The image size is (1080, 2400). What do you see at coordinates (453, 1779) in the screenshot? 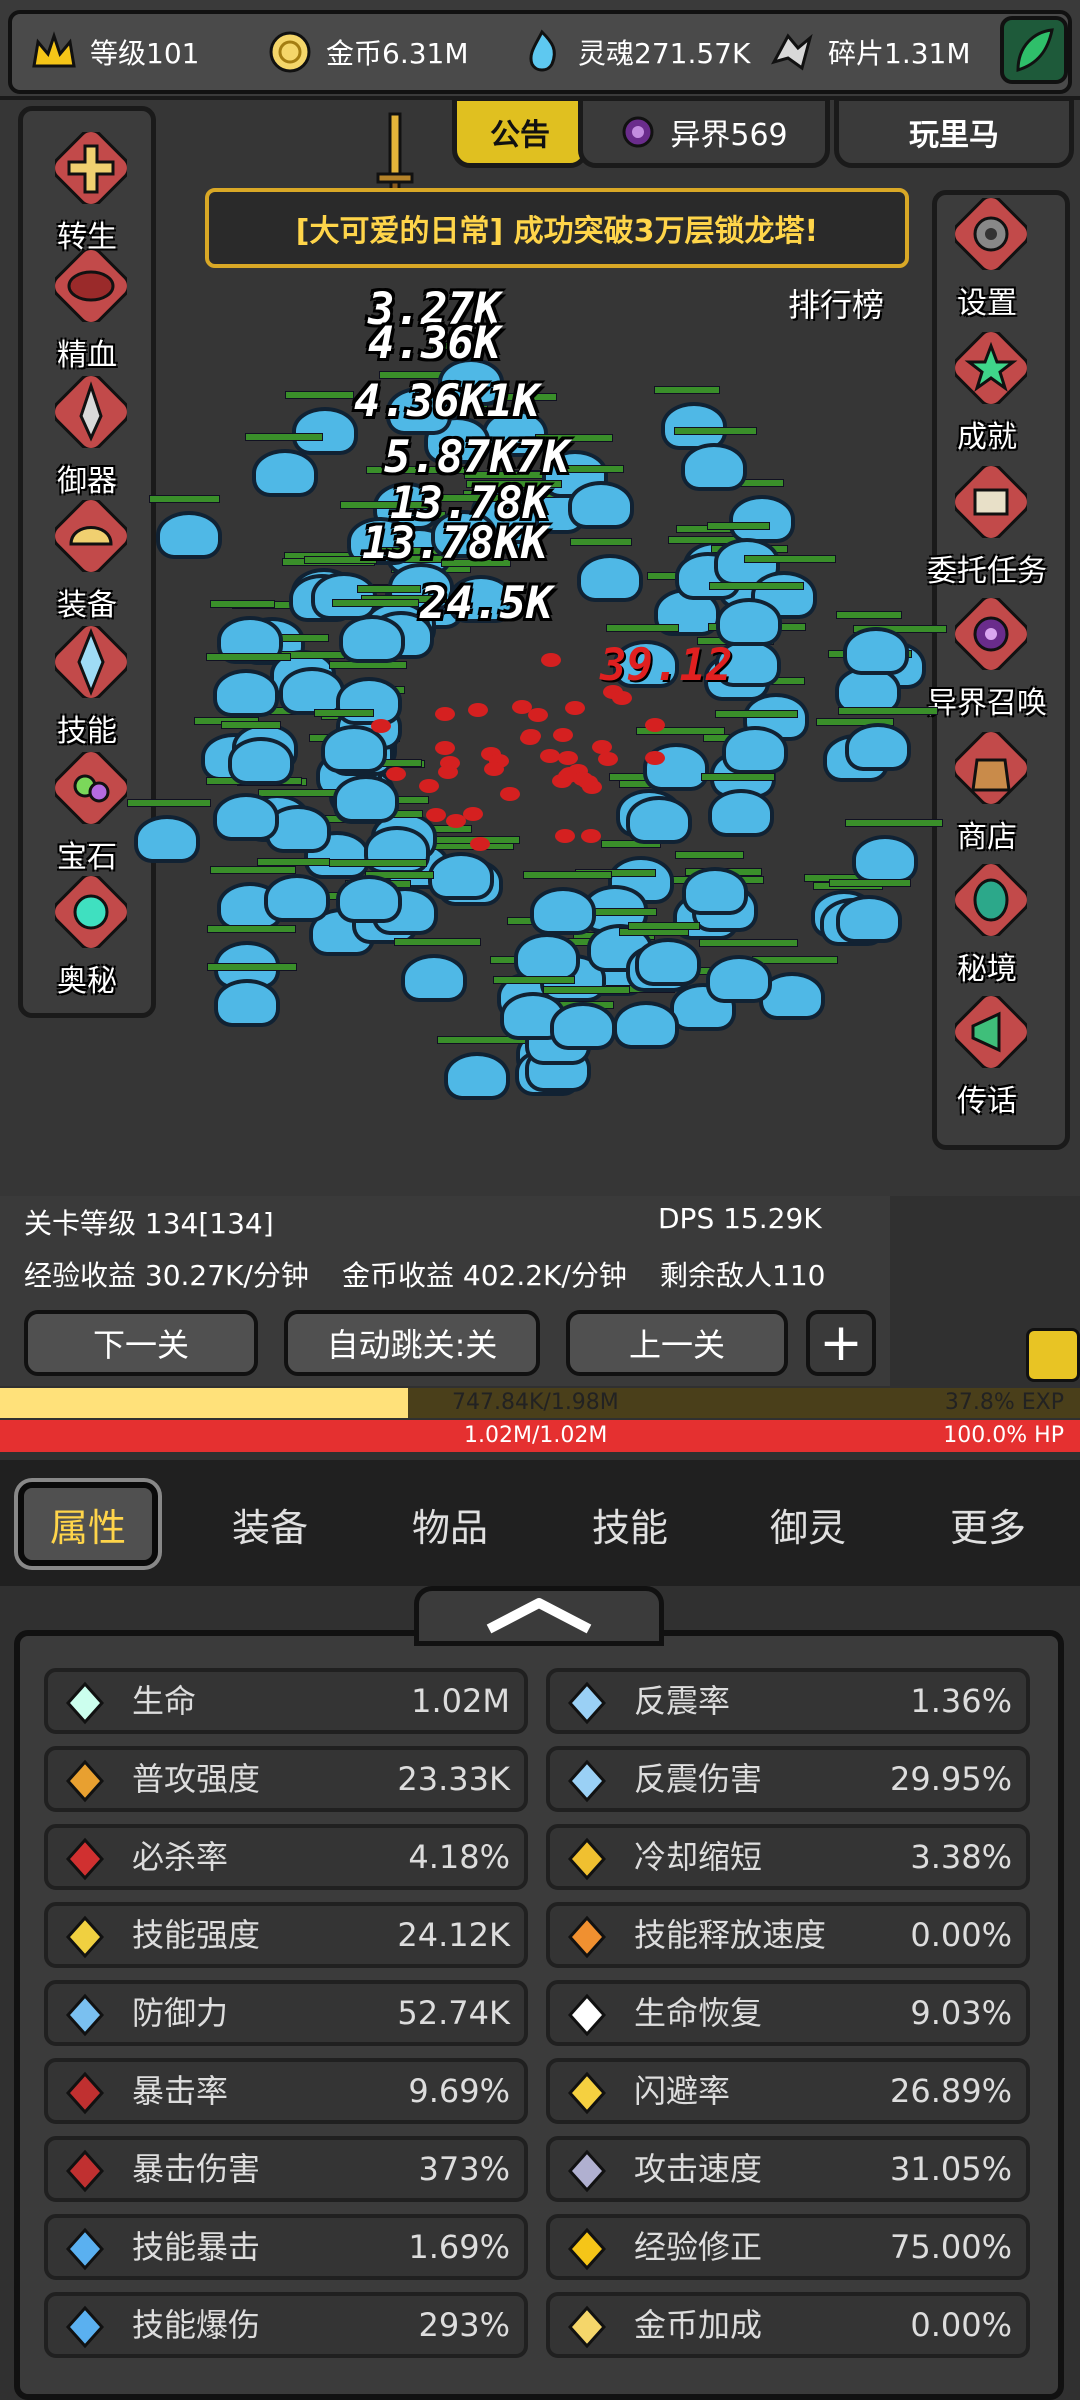
I see `stat-value: 23.33K` at bounding box center [453, 1779].